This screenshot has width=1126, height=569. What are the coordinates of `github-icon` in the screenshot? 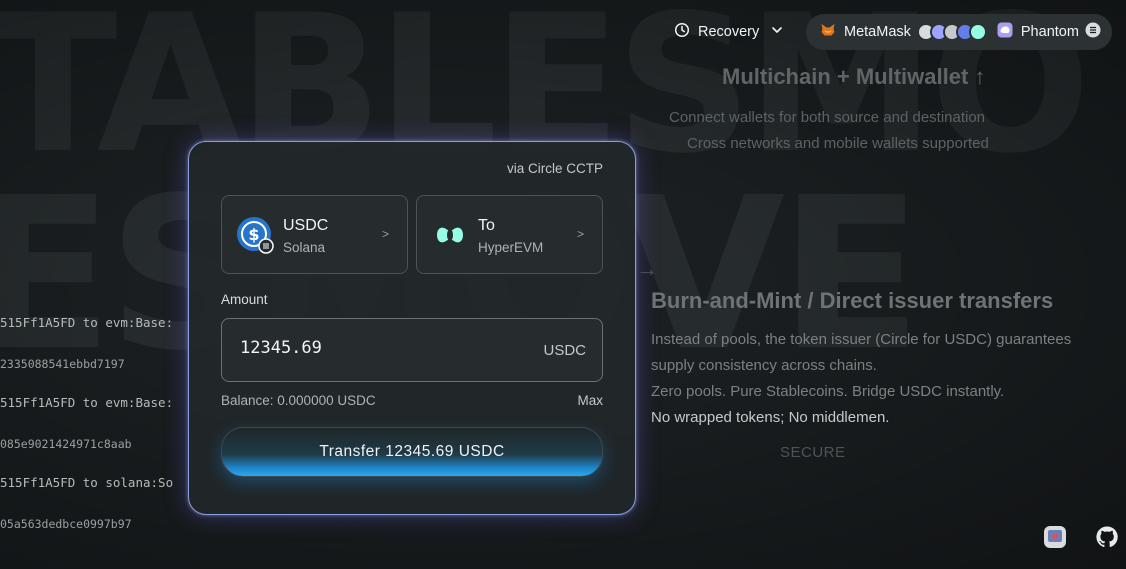 It's located at (1107, 537).